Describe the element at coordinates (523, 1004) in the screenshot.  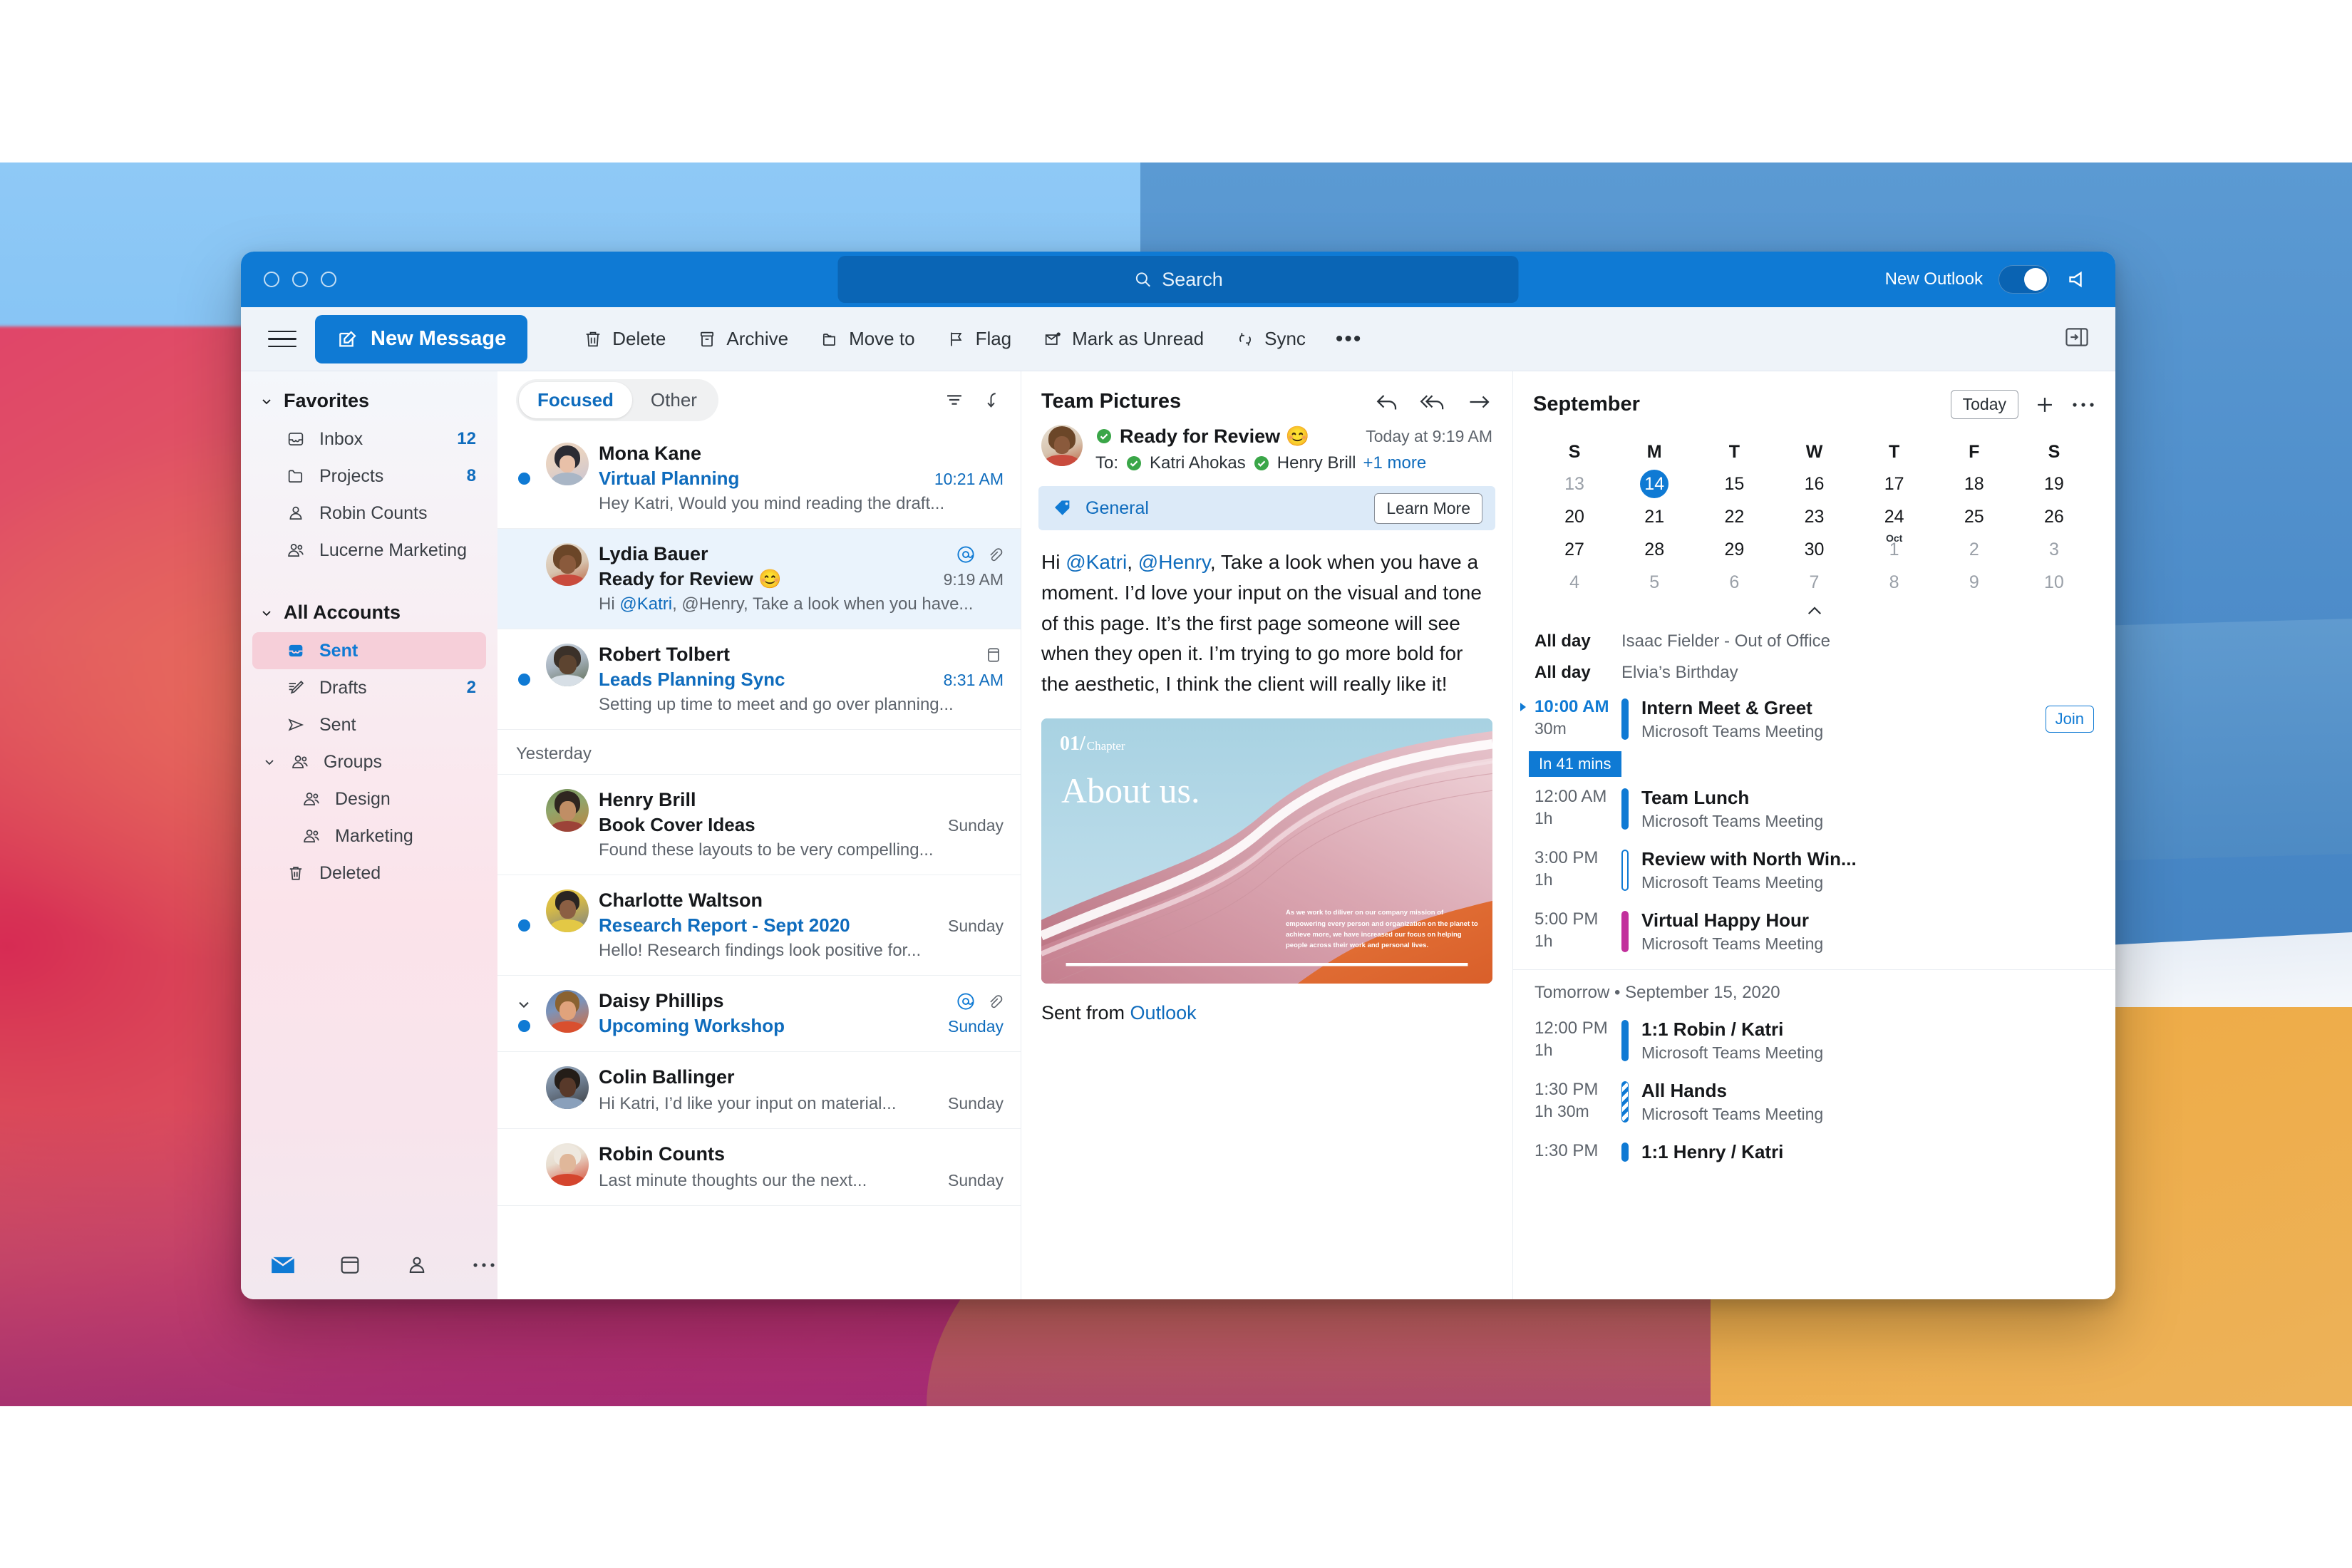
I see `chevron-down-icon` at that location.